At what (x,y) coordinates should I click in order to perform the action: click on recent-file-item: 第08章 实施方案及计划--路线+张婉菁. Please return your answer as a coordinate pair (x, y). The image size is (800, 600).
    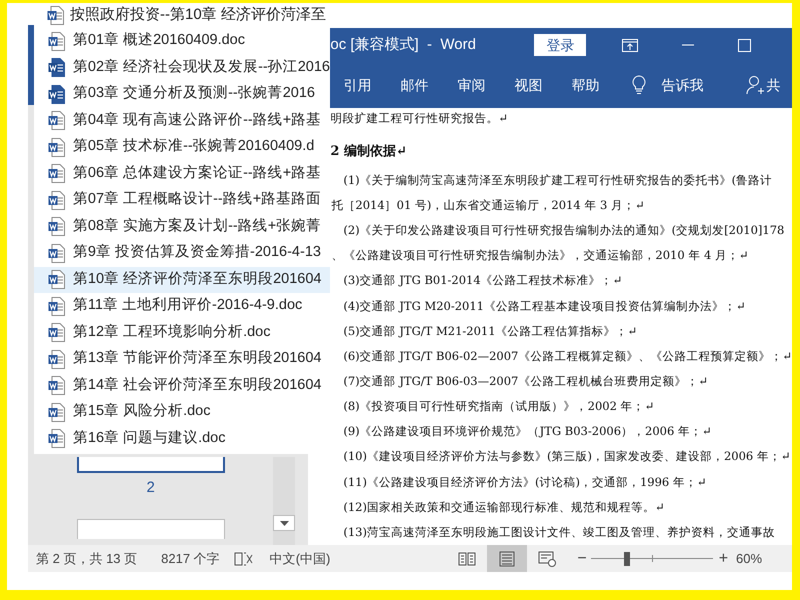
    Looking at the image, I should click on (182, 227).